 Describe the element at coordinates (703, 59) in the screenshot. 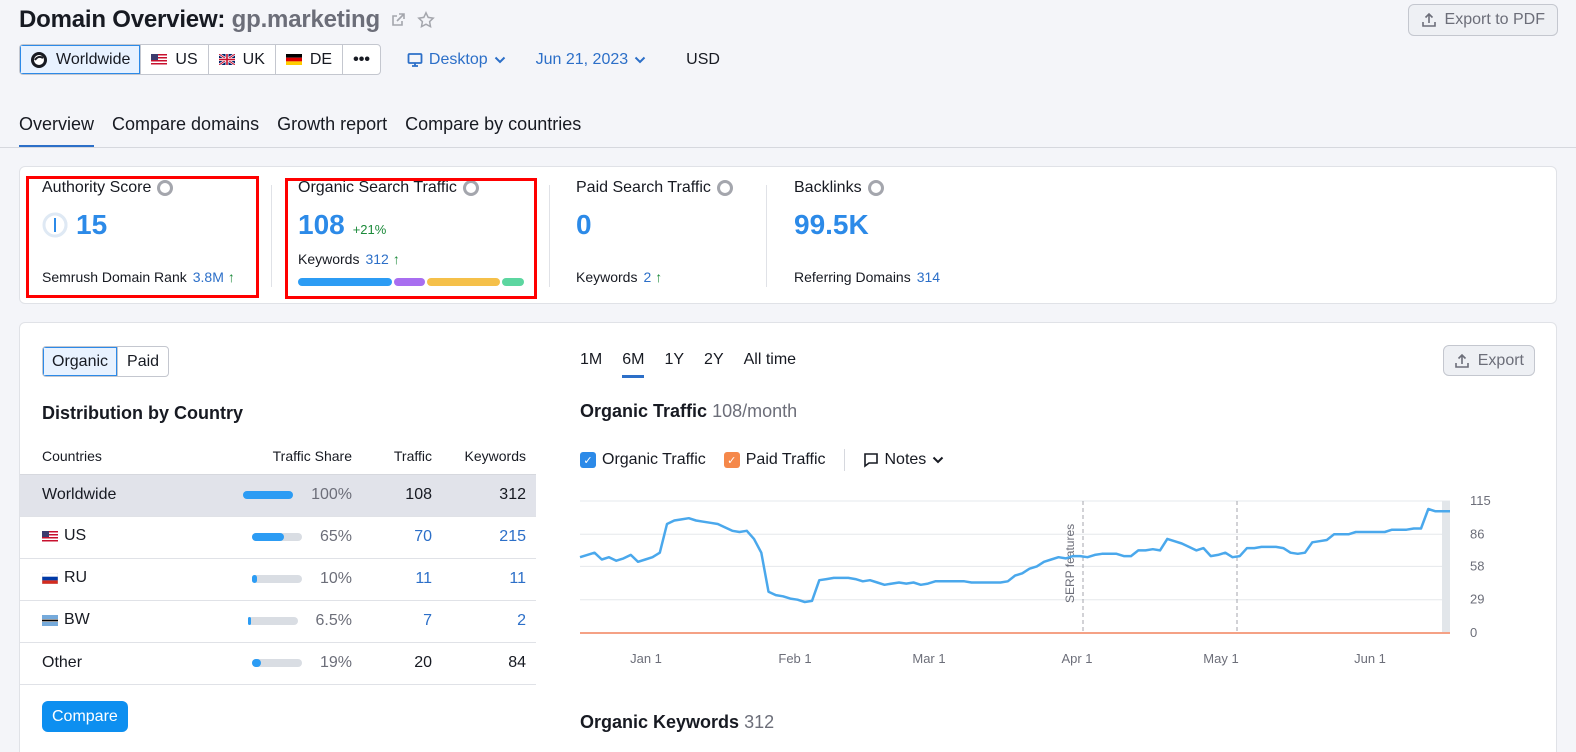

I see `currency-label: USD` at that location.